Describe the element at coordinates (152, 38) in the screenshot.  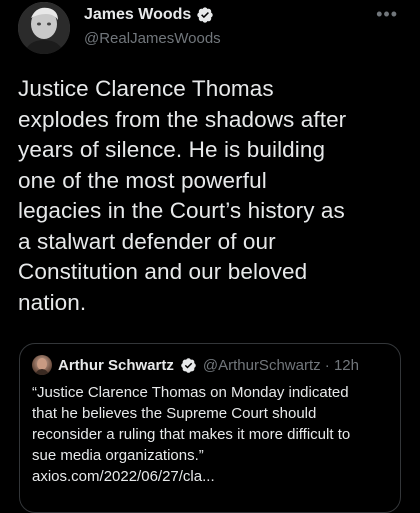
I see `author-handle: @RealJamesWoods` at that location.